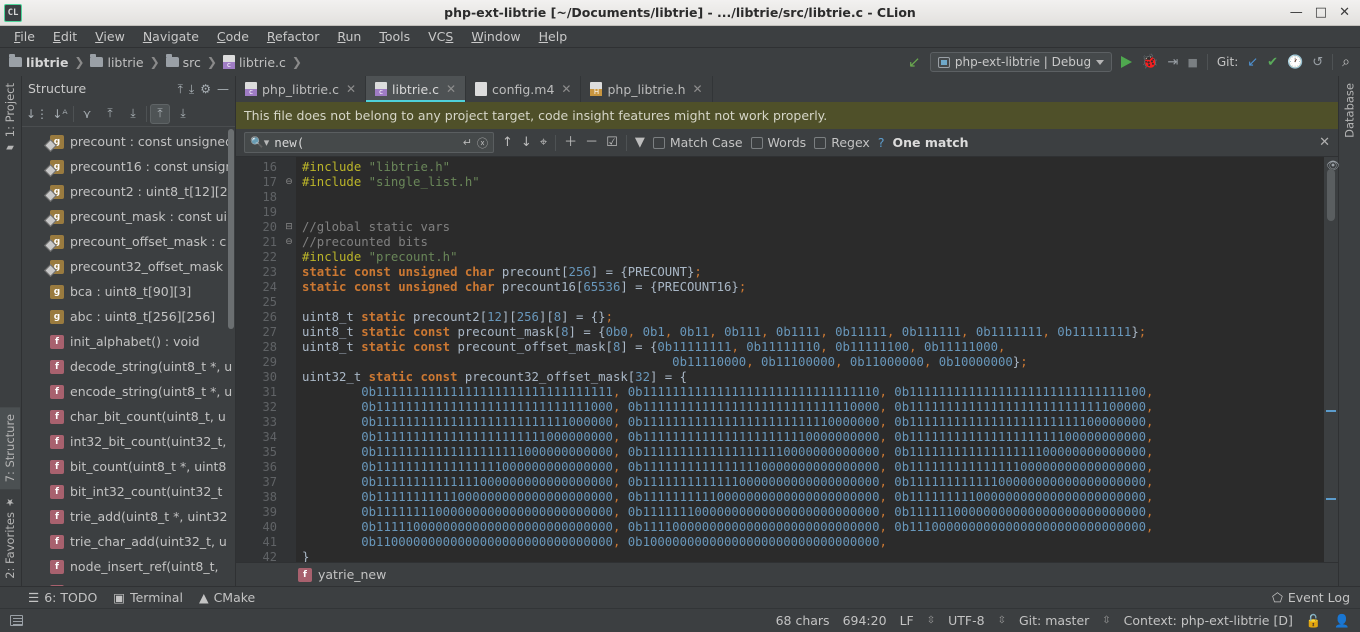 This screenshot has width=1360, height=632. I want to click on menu-item-help: Help, so click(553, 36).